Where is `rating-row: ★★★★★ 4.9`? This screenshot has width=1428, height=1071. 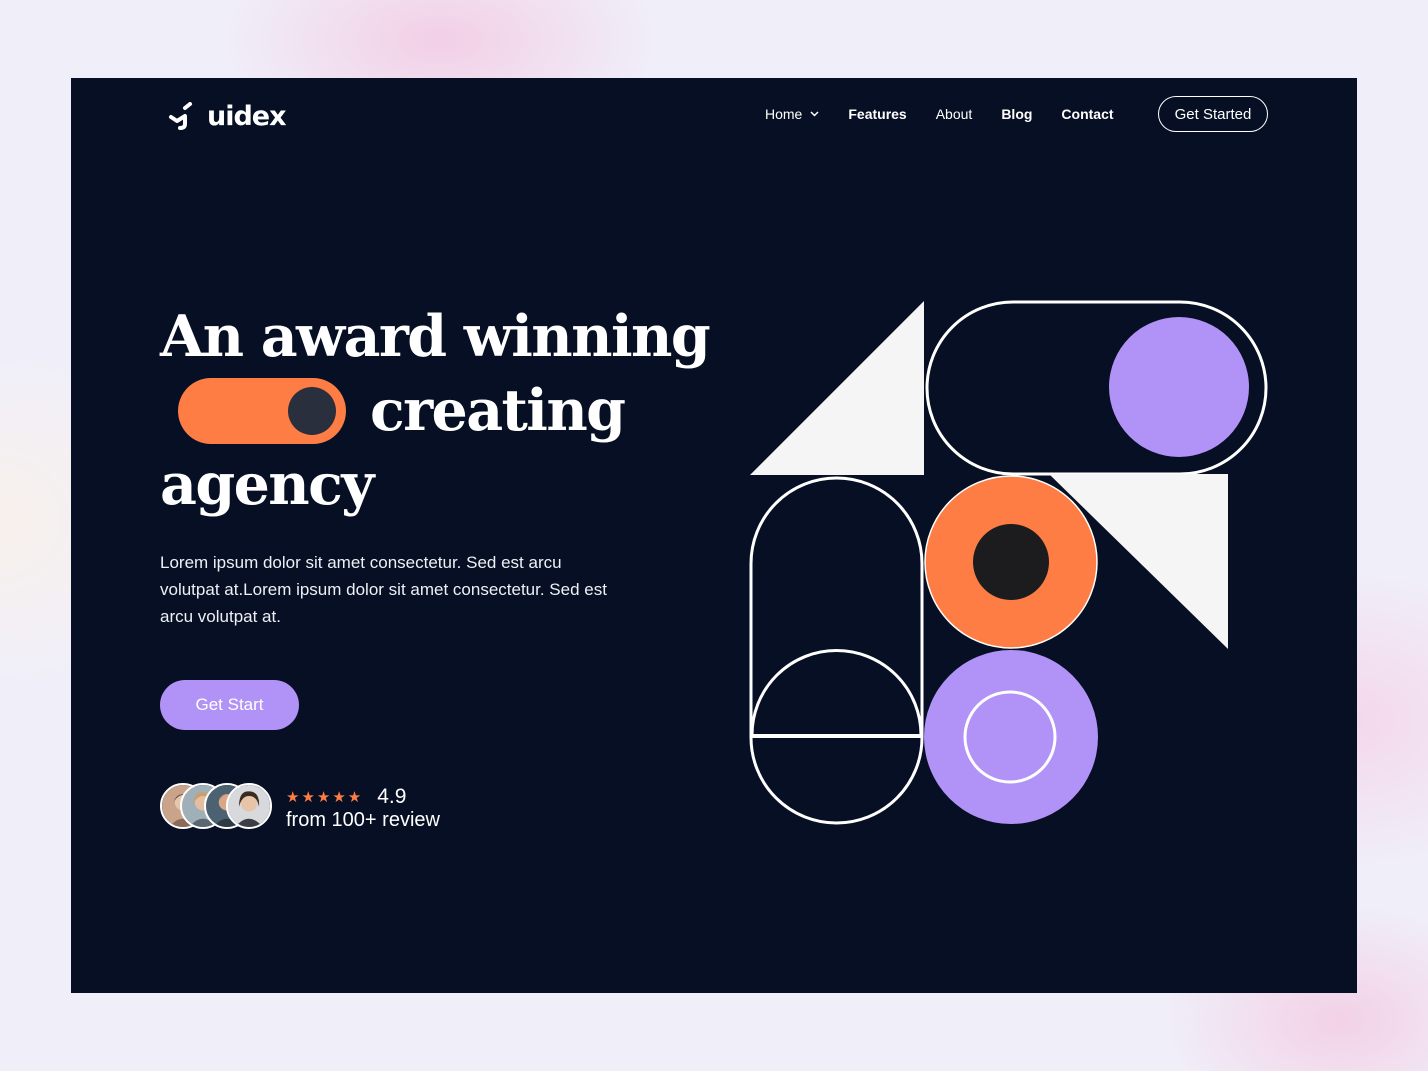
rating-row: ★★★★★ 4.9 is located at coordinates (346, 797).